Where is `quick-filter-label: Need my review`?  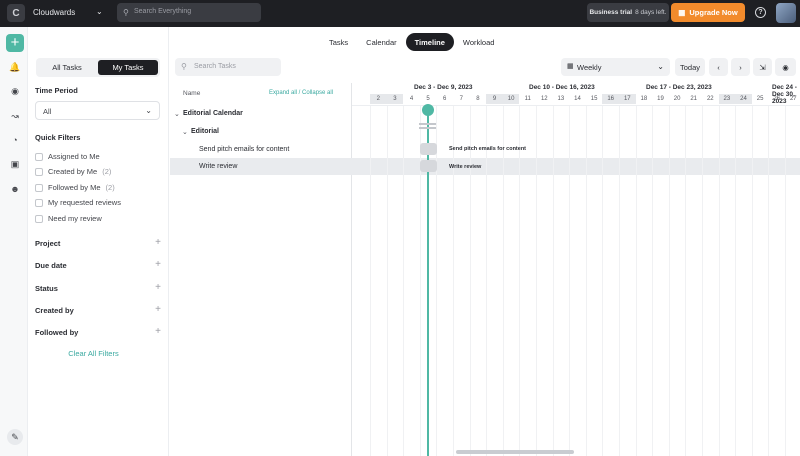 quick-filter-label: Need my review is located at coordinates (75, 218).